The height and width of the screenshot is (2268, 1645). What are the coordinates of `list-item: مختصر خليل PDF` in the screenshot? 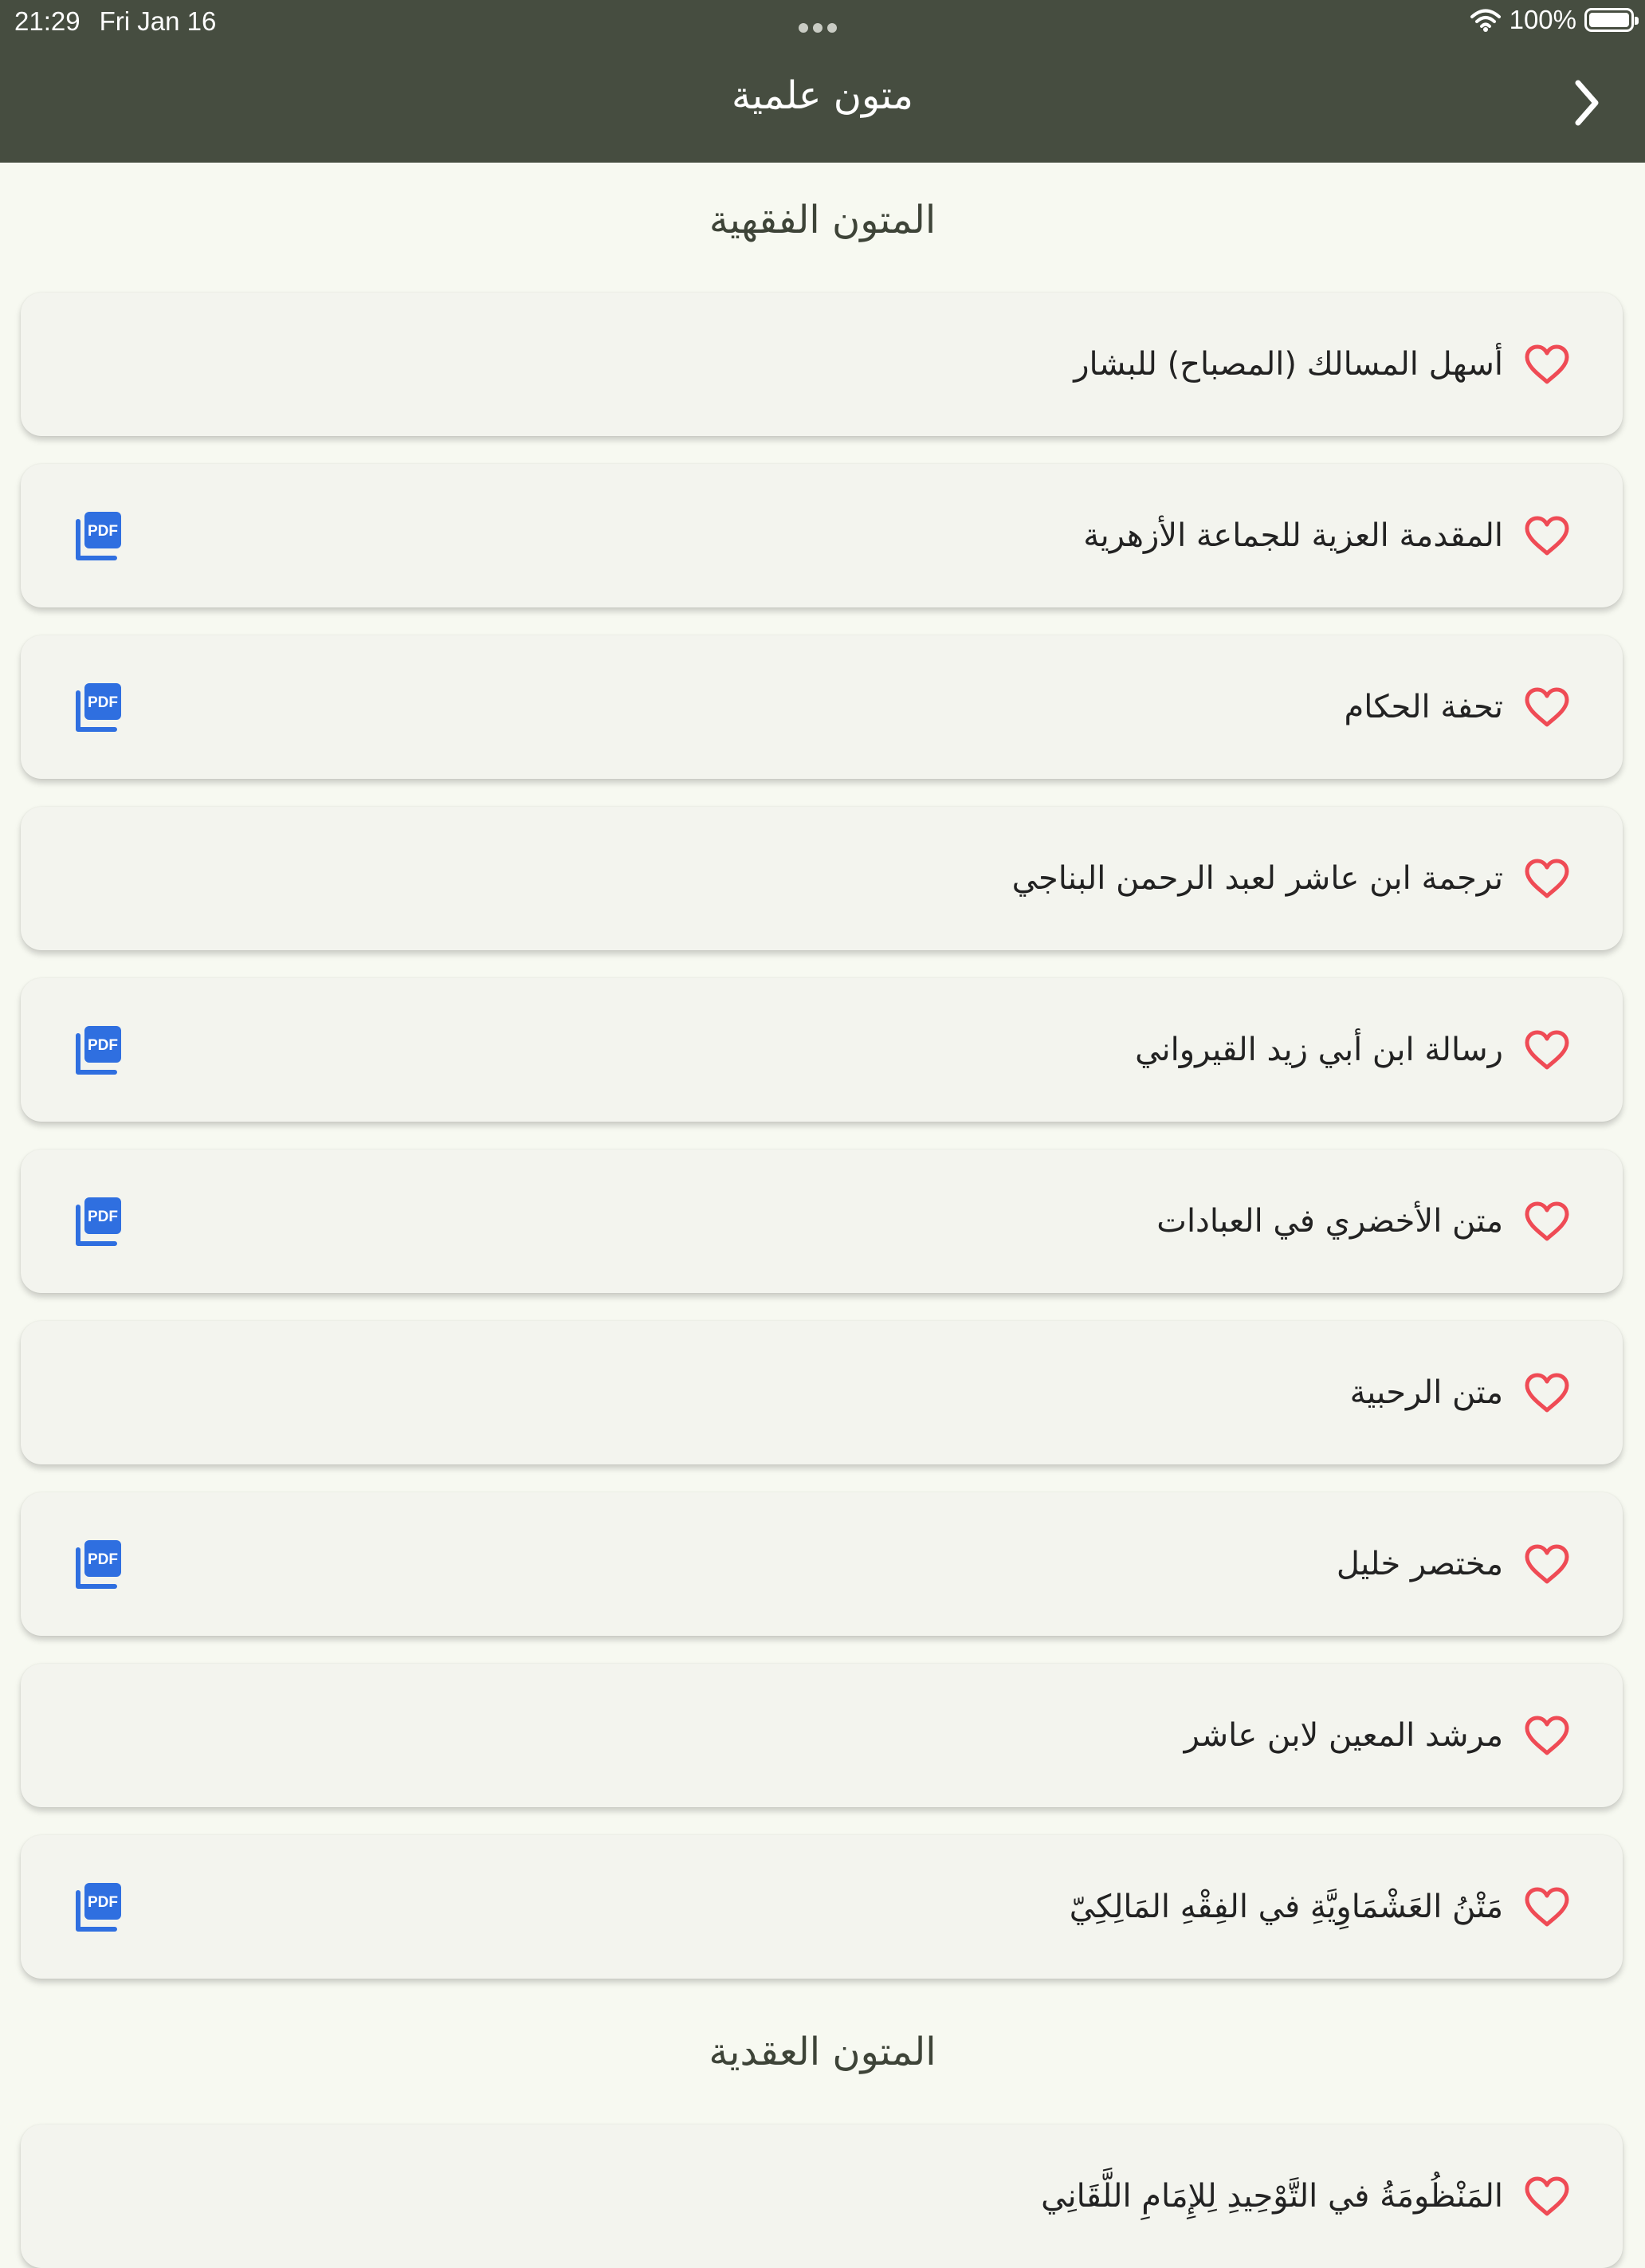 It's located at (822, 1564).